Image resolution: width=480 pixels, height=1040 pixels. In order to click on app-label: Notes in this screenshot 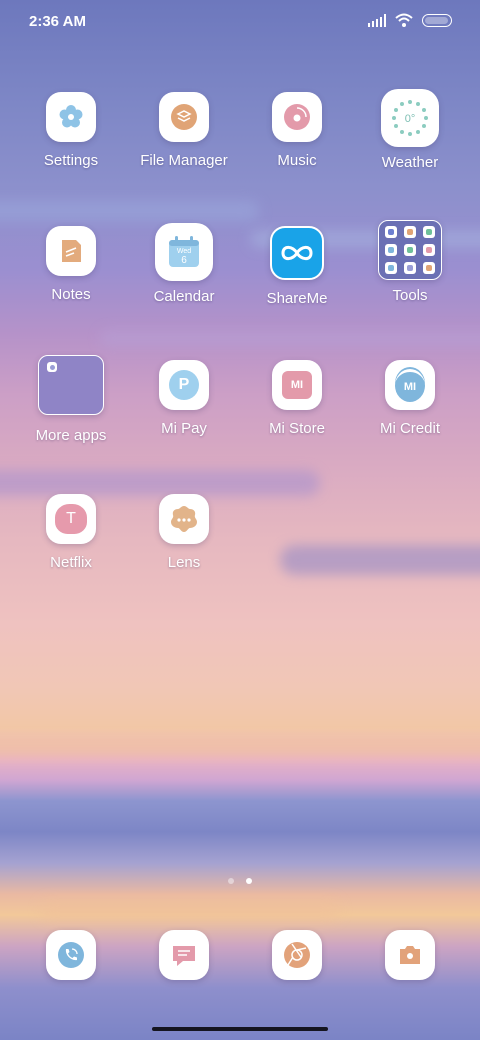, I will do `click(71, 294)`.